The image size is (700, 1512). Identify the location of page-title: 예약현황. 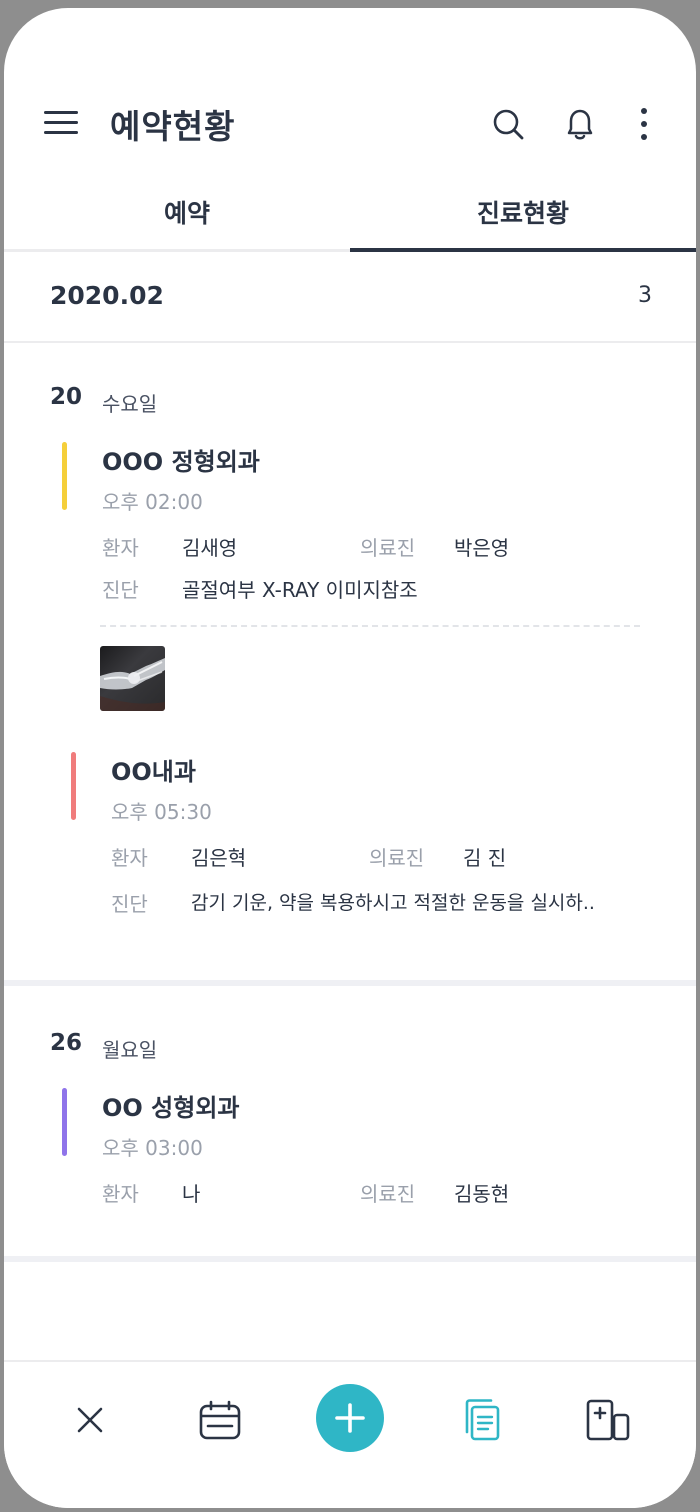
(173, 126).